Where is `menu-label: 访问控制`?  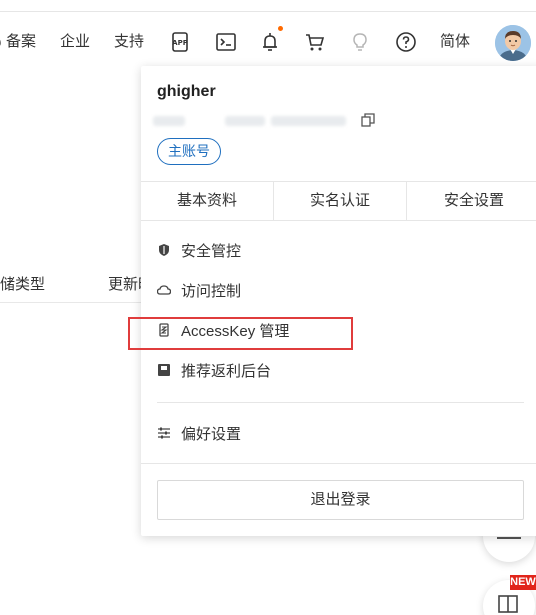 menu-label: 访问控制 is located at coordinates (211, 291).